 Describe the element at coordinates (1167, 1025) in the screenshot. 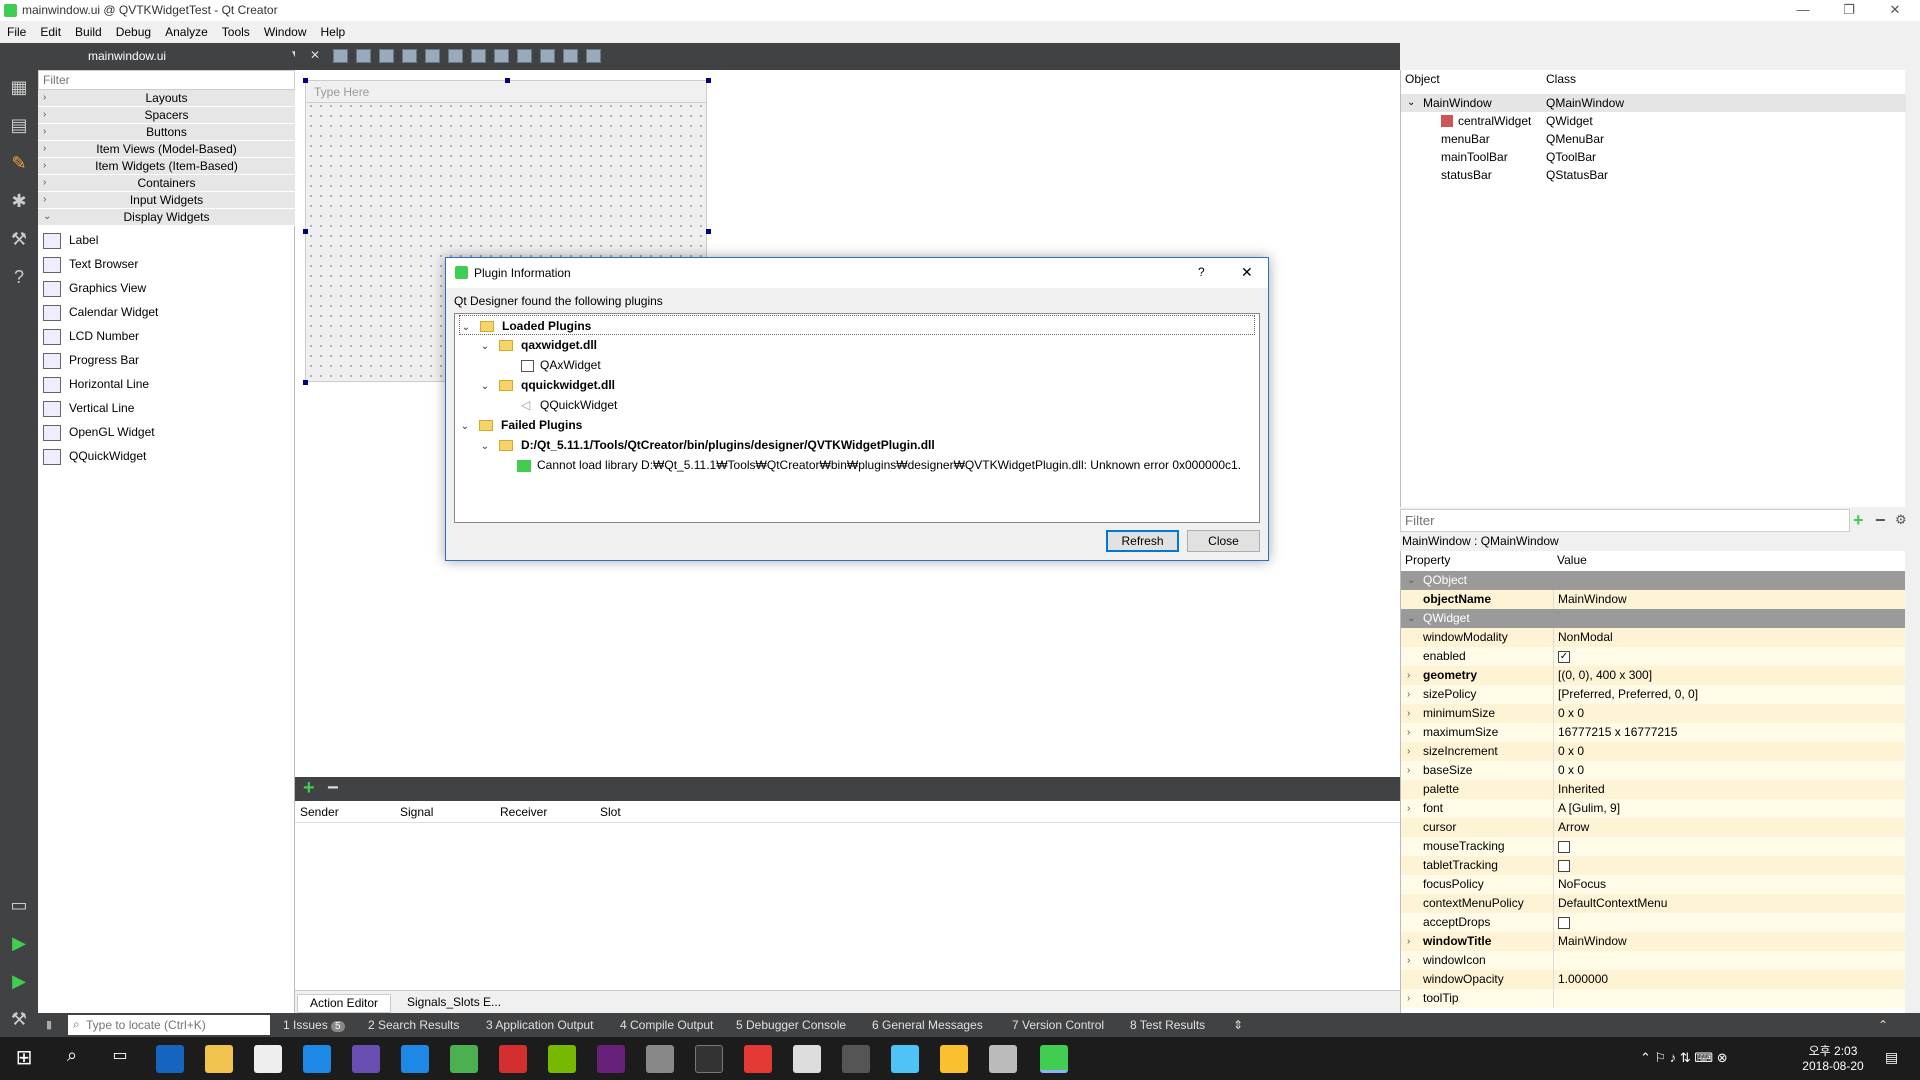

I see `tab-test-results: 8 Test Results` at that location.